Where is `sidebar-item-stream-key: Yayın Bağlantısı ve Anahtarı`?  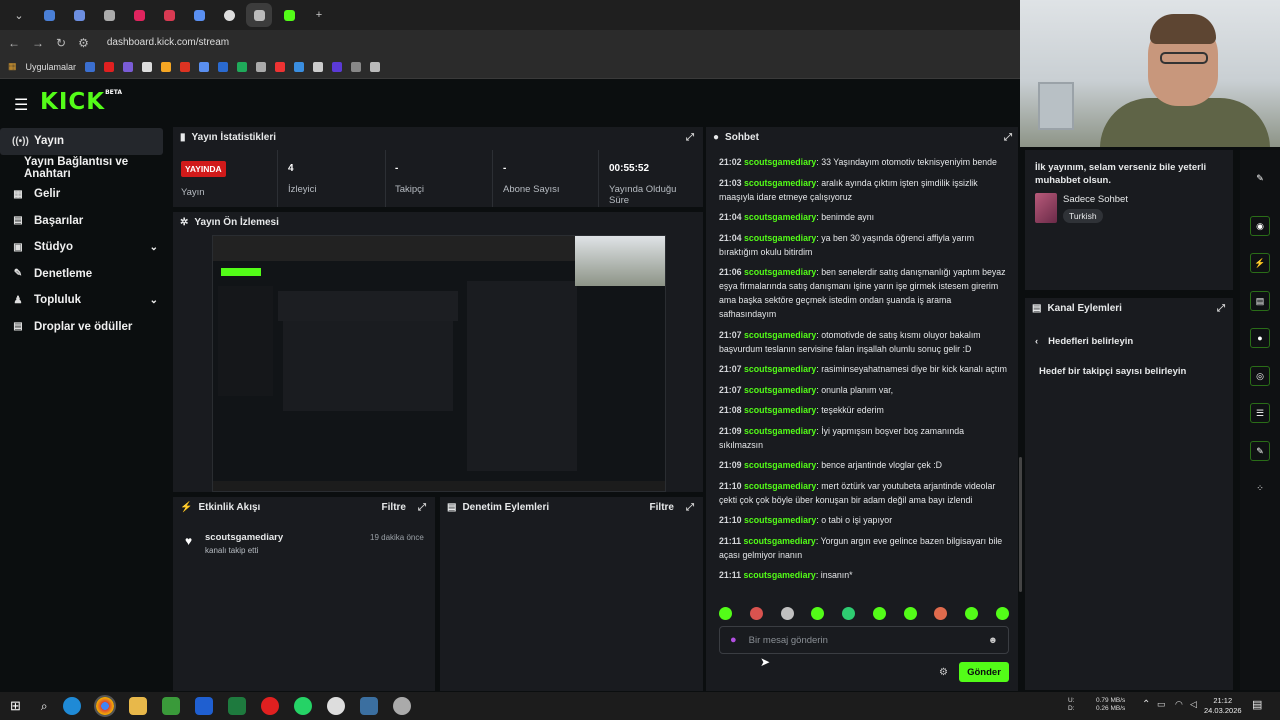
sidebar-item-stream-key: Yayın Bağlantısı ve Anahtarı is located at coordinates (85, 168).